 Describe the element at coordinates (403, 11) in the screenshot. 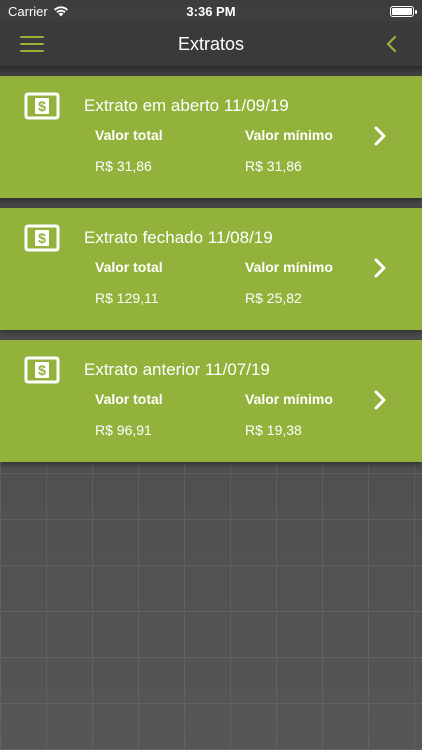

I see `battery-icon` at that location.